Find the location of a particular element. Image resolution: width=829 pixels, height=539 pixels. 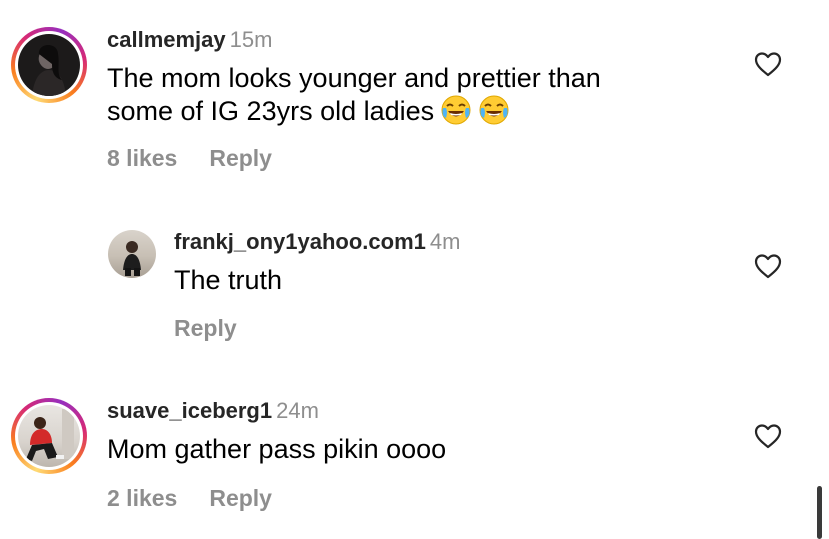

username: callmemjay is located at coordinates (166, 39).